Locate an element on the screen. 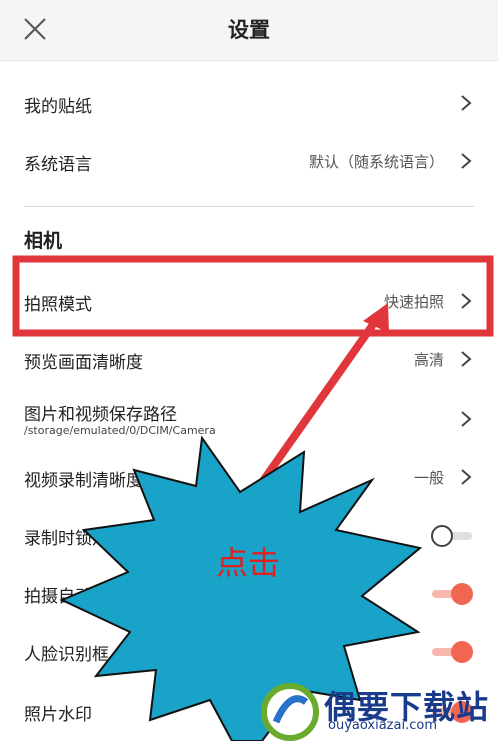  setting-label: 照片水印 is located at coordinates (58, 715).